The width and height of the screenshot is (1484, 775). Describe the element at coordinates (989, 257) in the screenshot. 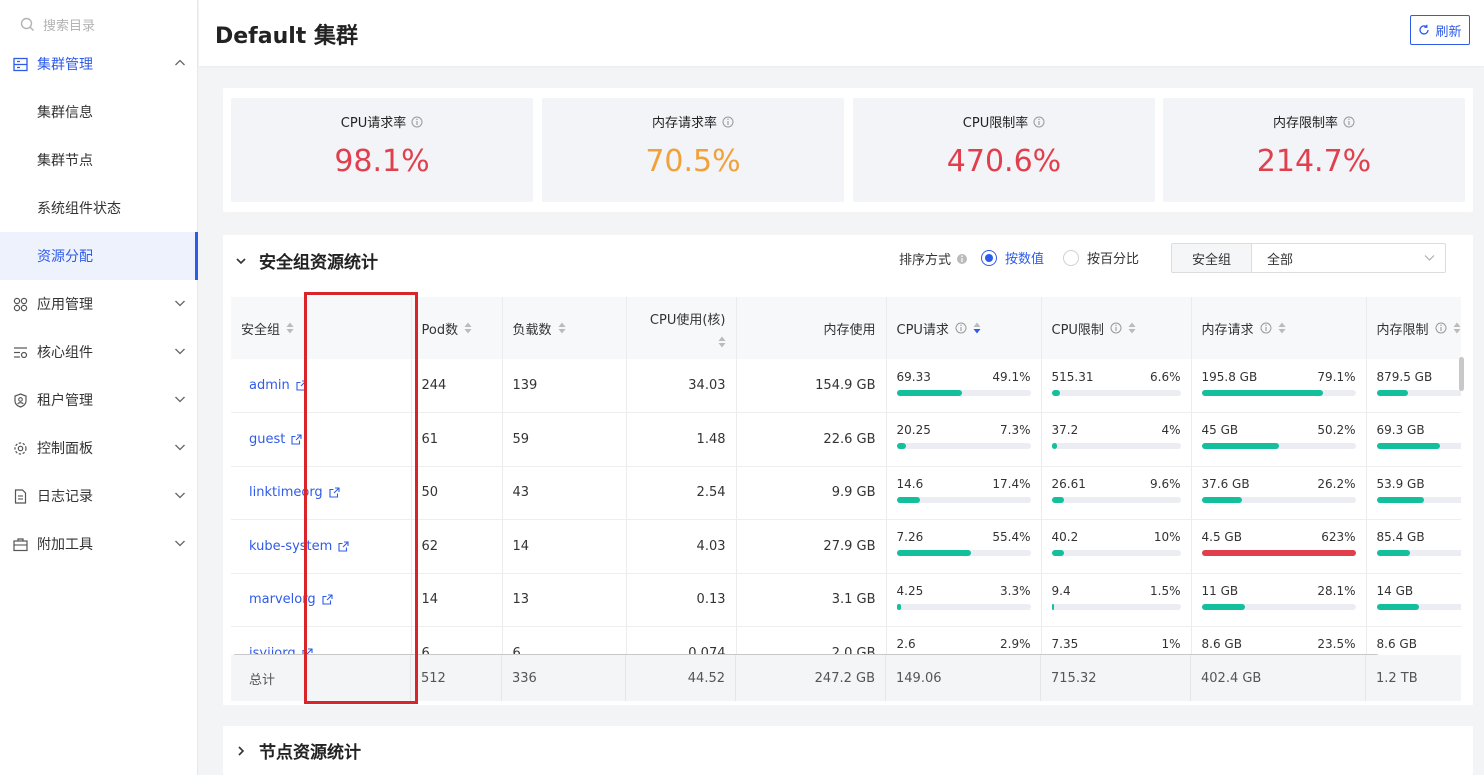

I see `radio-circle` at that location.